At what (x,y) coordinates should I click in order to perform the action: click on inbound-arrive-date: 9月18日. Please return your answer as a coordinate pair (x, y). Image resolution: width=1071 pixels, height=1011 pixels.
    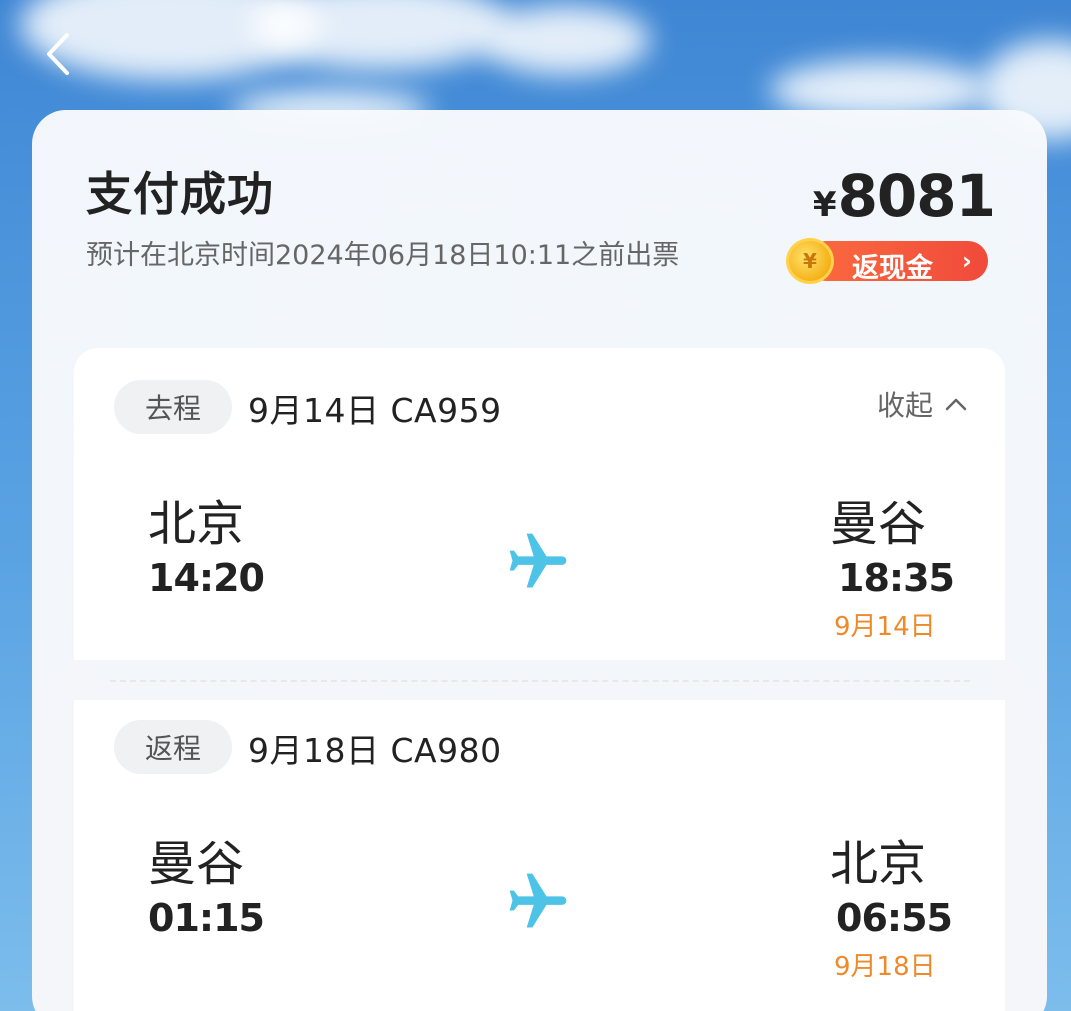
    Looking at the image, I should click on (885, 967).